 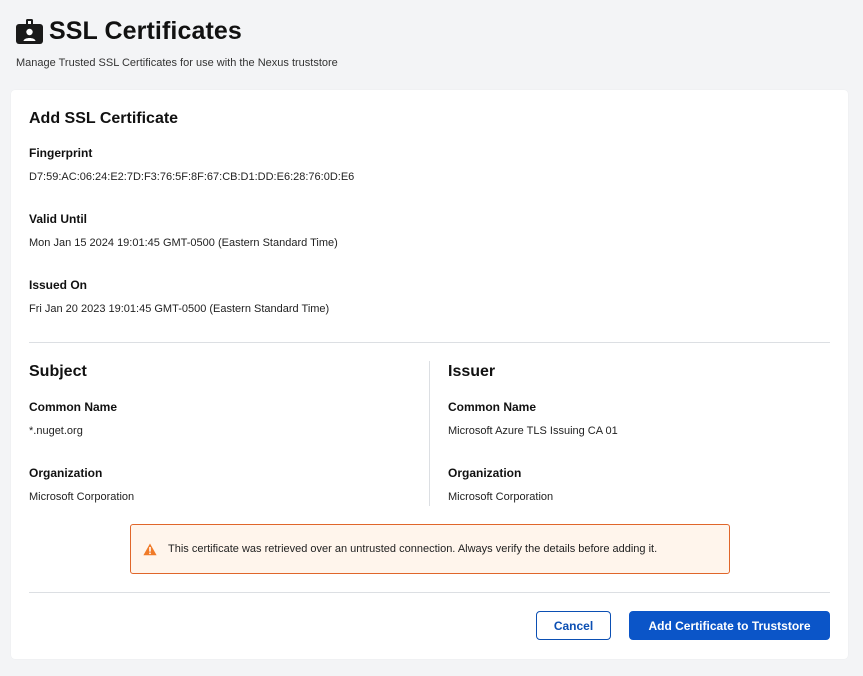 I want to click on subject-organization-label: Organization, so click(x=66, y=473).